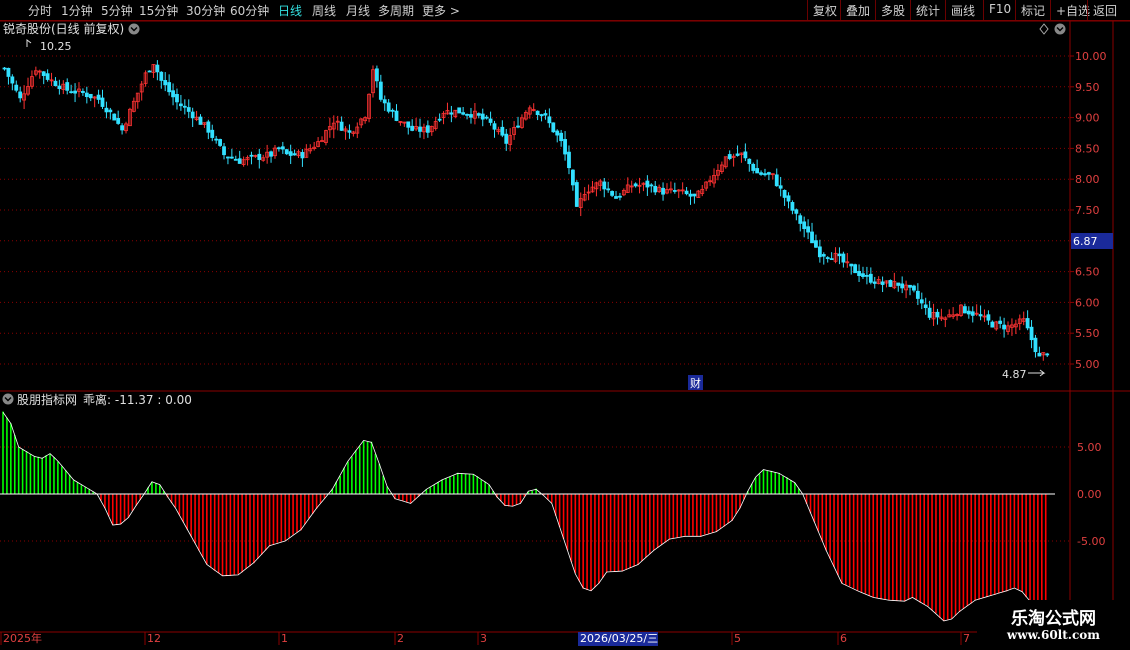 The image size is (1130, 650). I want to click on fin-marker: 财, so click(695, 383).